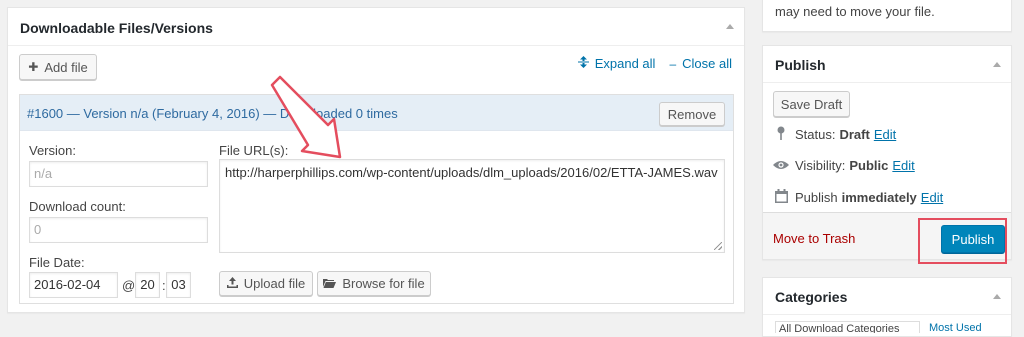 The width and height of the screenshot is (1024, 337). I want to click on add-file-label: Add file, so click(66, 67).